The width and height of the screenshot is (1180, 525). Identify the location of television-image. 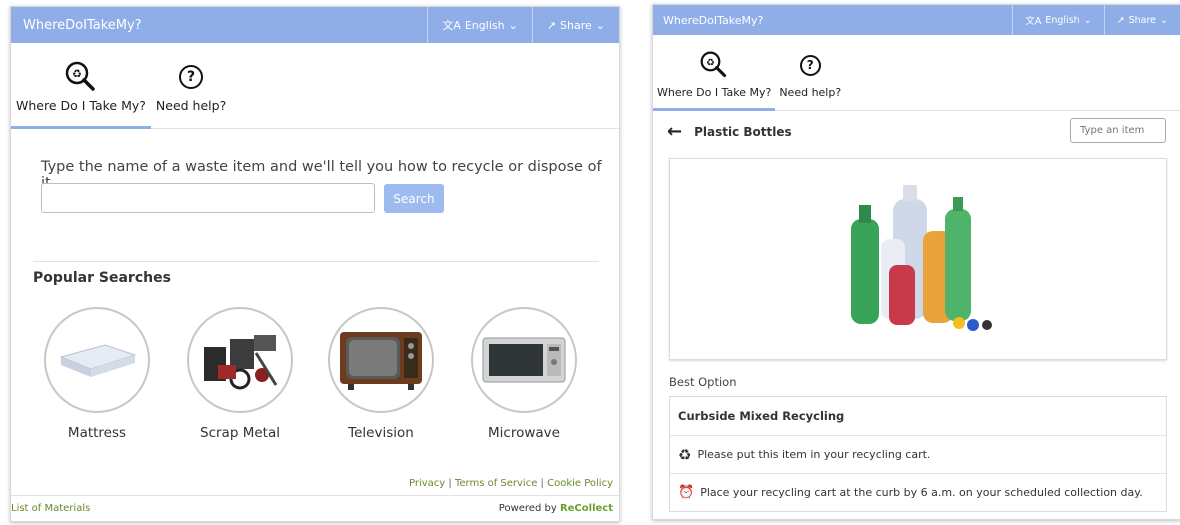
(381, 360).